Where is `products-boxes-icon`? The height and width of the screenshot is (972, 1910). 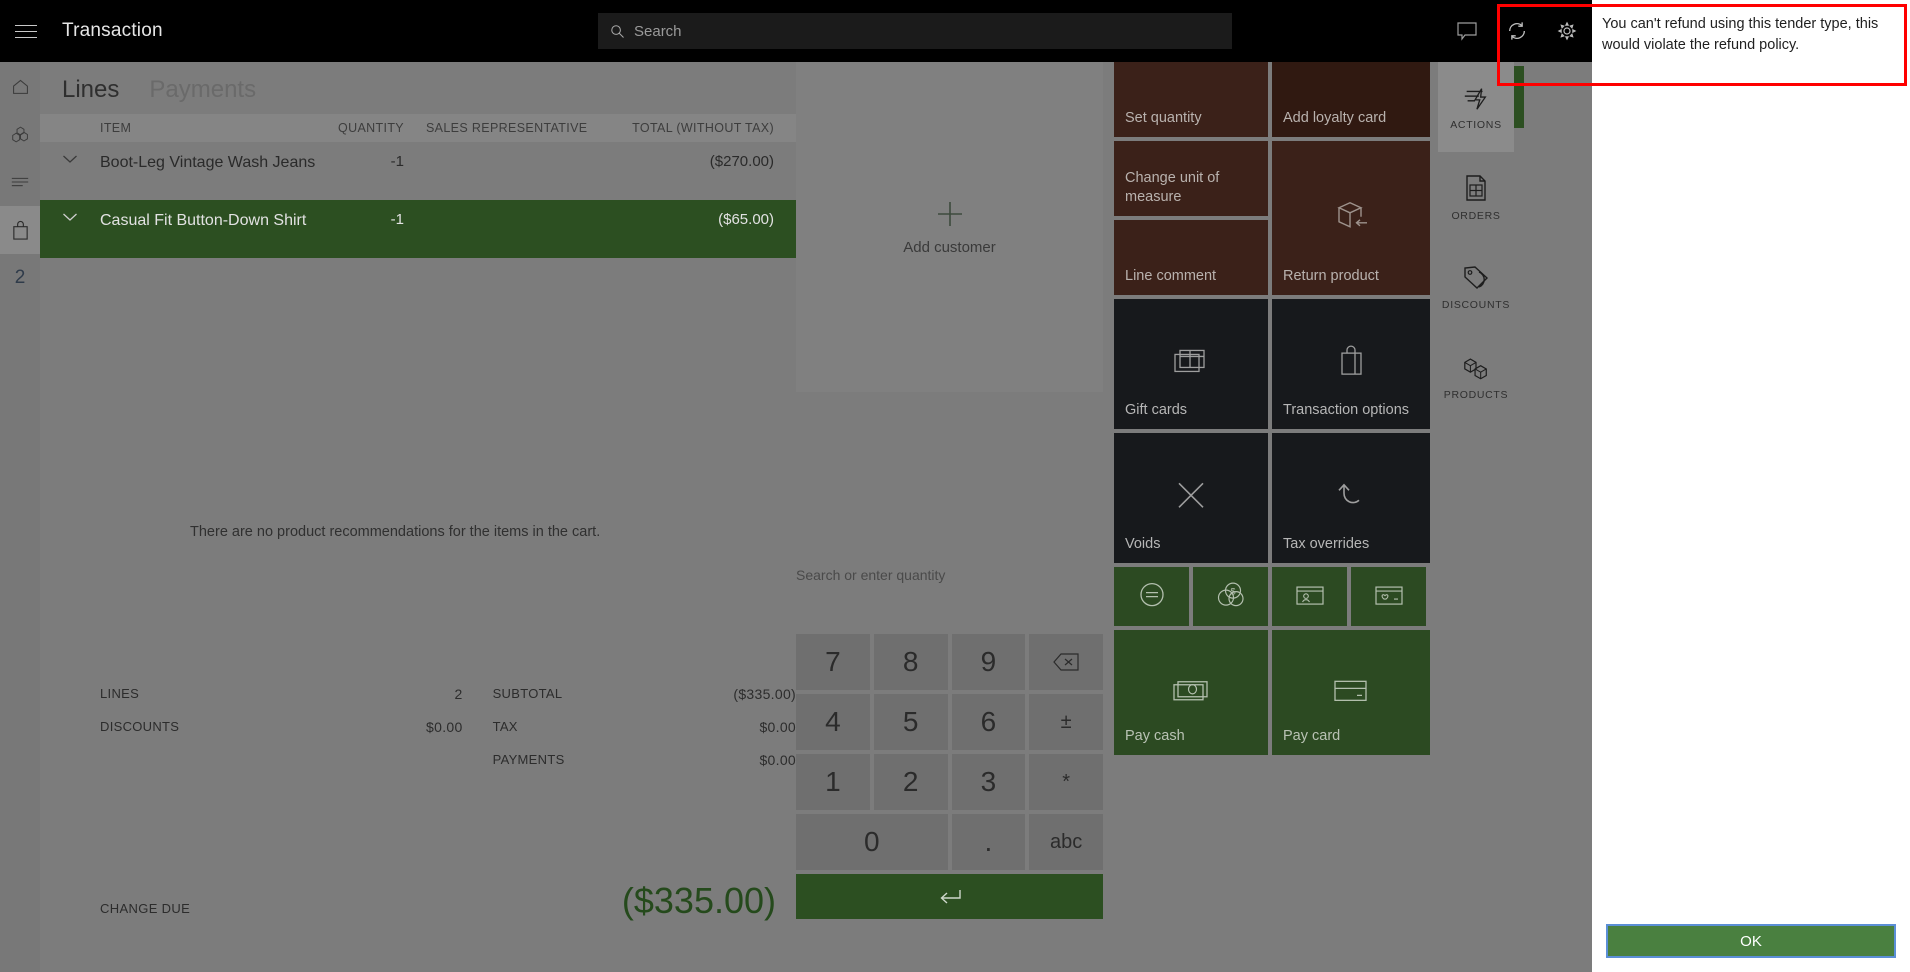 products-boxes-icon is located at coordinates (1476, 368).